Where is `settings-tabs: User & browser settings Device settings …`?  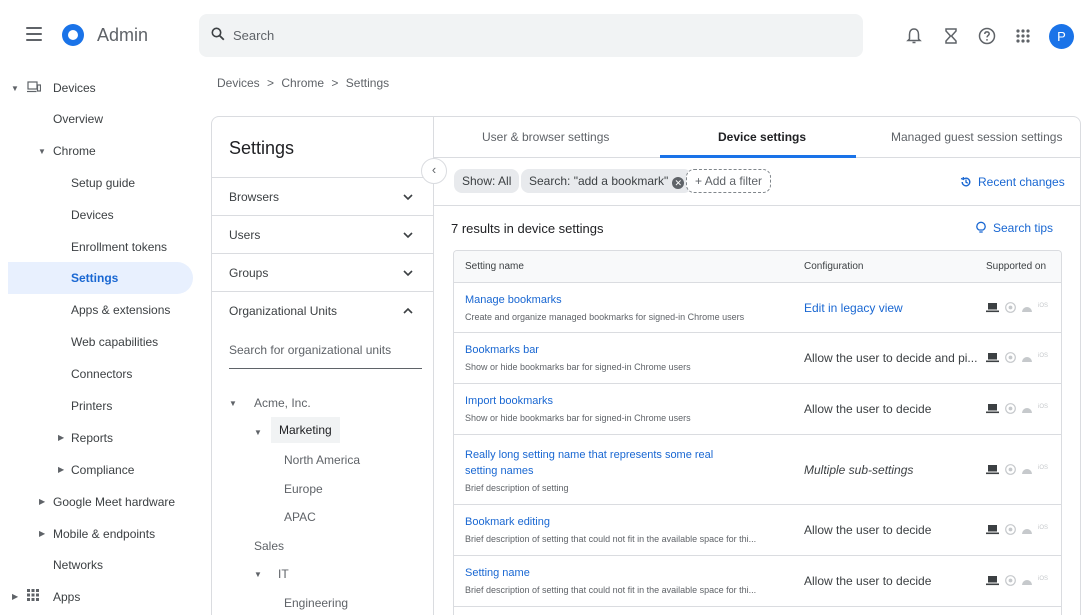
settings-tabs: User & browser settings Device settings … is located at coordinates (757, 137).